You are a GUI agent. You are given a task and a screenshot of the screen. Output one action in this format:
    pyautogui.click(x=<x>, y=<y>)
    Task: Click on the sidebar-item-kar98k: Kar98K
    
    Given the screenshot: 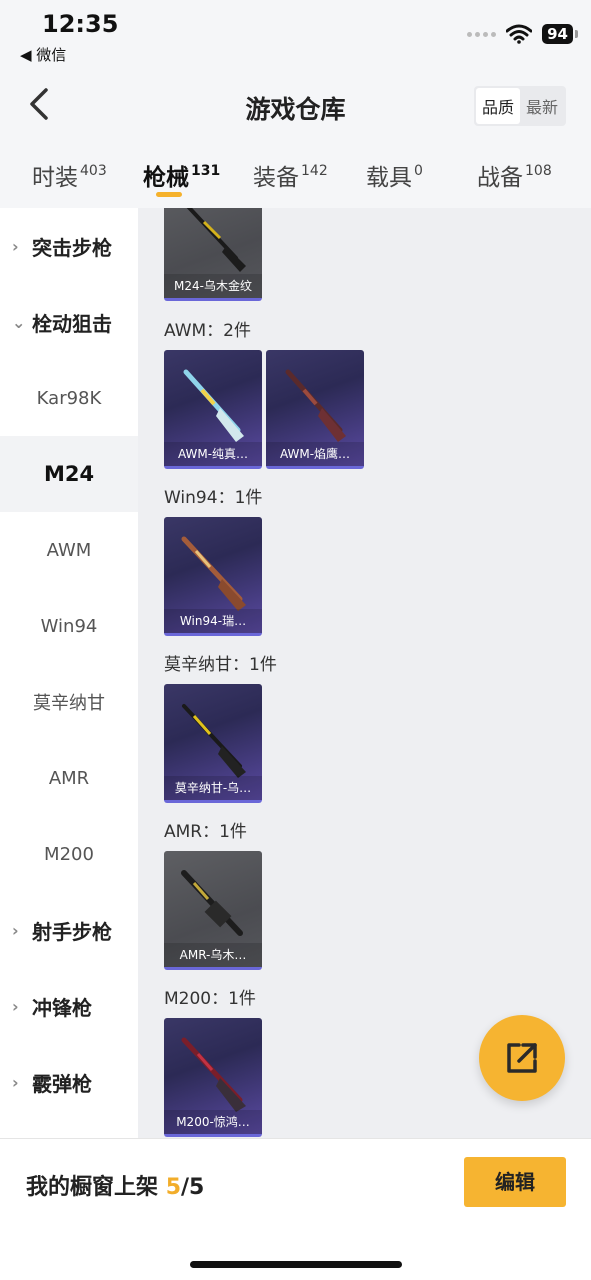 What is the action you would take?
    pyautogui.click(x=69, y=398)
    